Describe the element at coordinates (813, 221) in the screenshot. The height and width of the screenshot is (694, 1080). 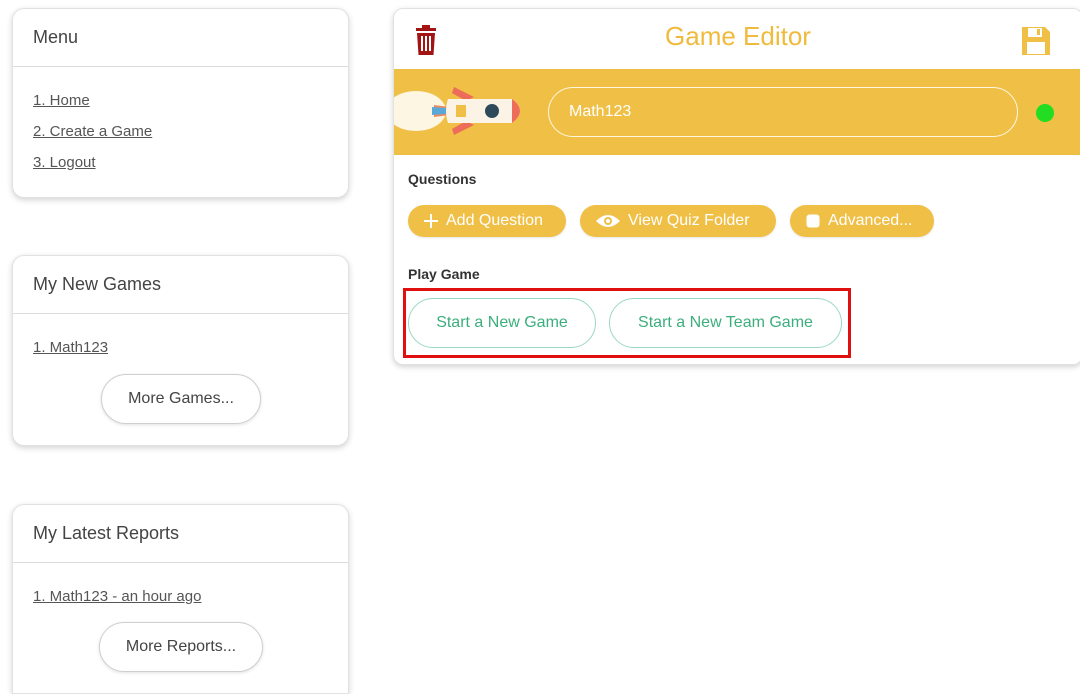
I see `checkbox-icon` at that location.